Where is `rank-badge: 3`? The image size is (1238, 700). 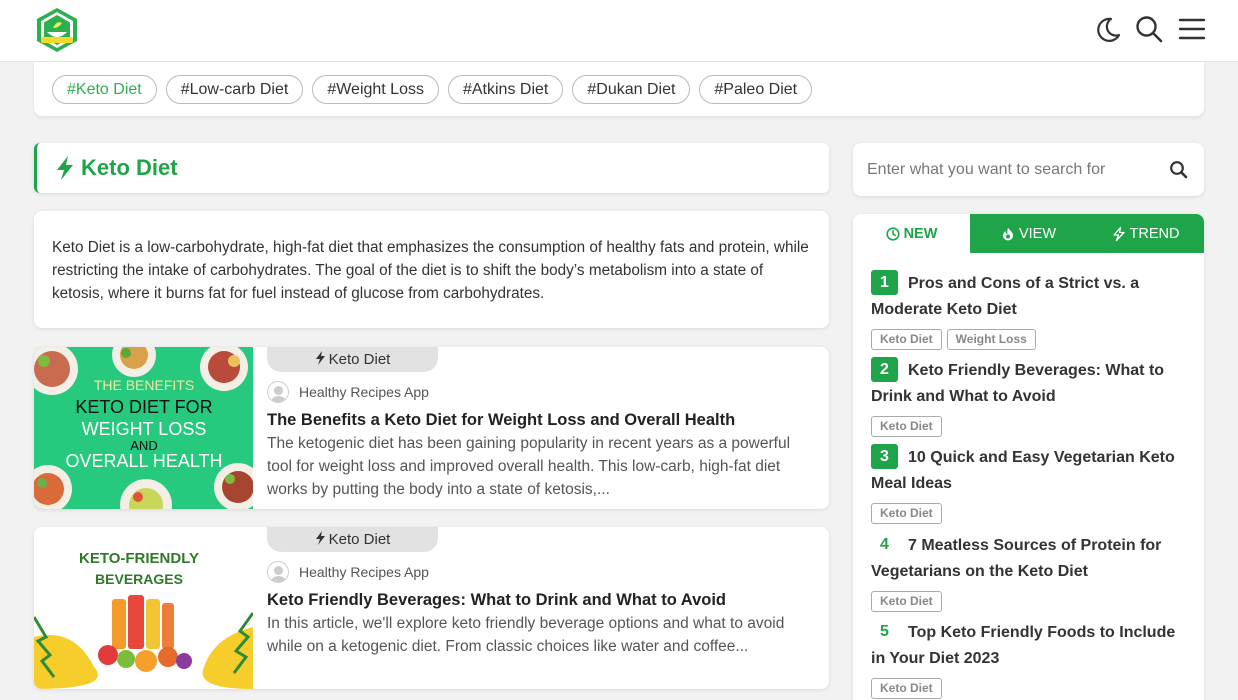 rank-badge: 3 is located at coordinates (884, 456).